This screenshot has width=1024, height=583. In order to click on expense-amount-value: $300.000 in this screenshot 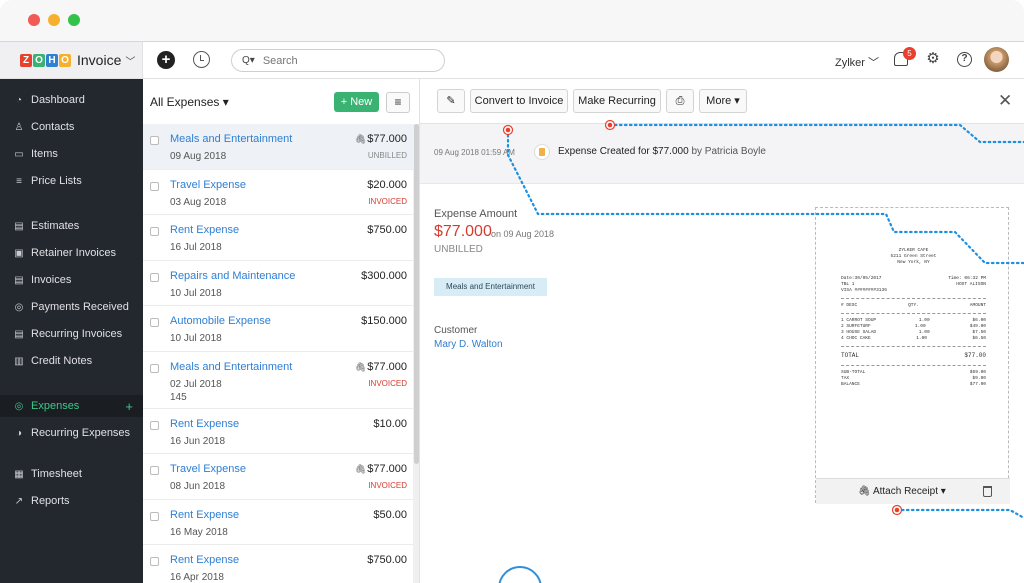, I will do `click(384, 275)`.